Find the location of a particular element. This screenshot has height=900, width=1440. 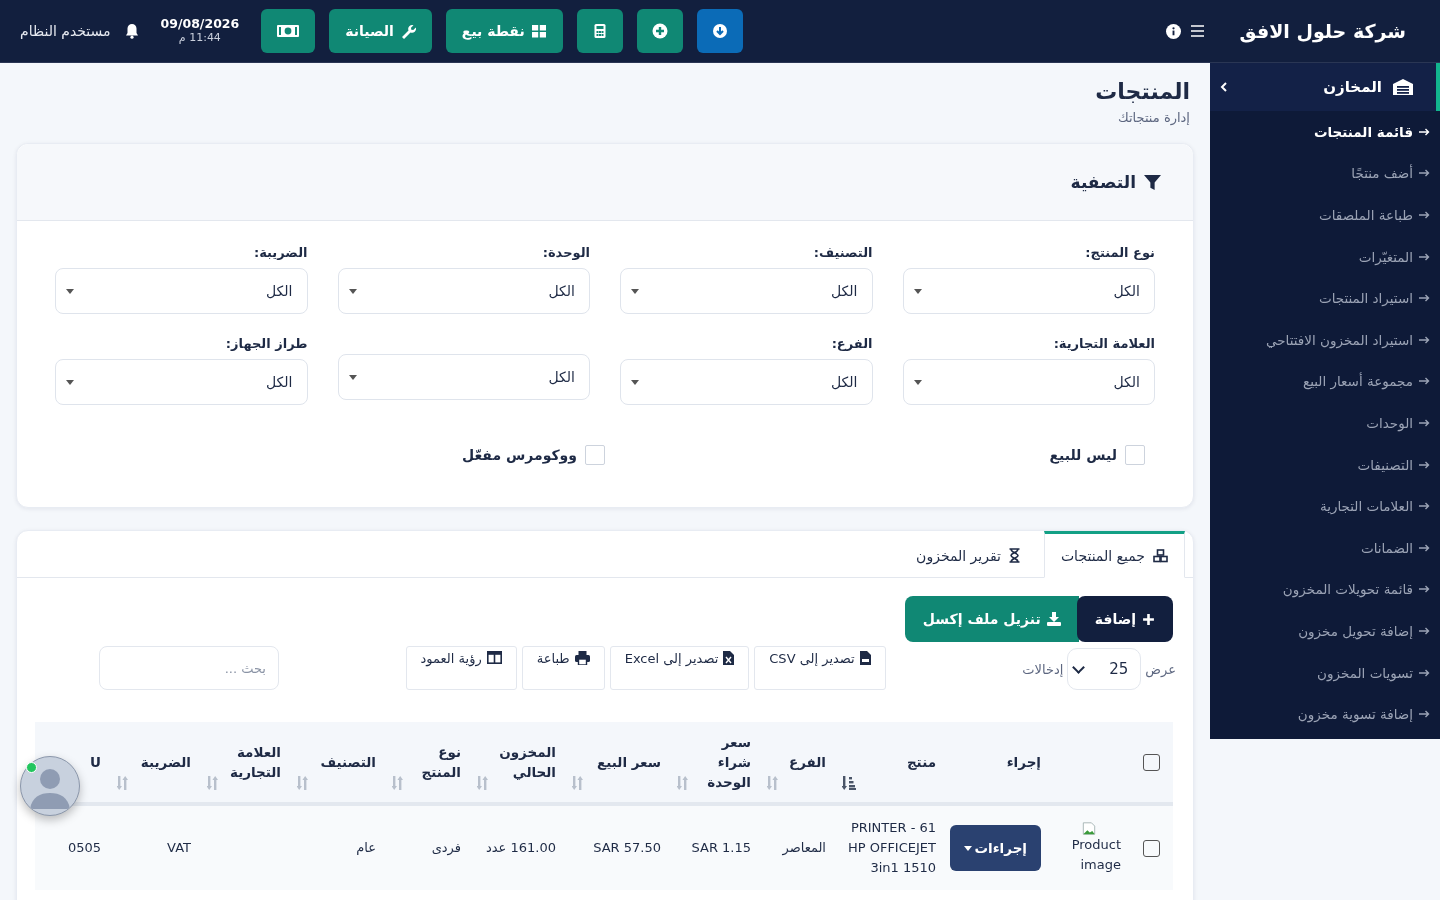

broken-image: Product image is located at coordinates (1089, 848).